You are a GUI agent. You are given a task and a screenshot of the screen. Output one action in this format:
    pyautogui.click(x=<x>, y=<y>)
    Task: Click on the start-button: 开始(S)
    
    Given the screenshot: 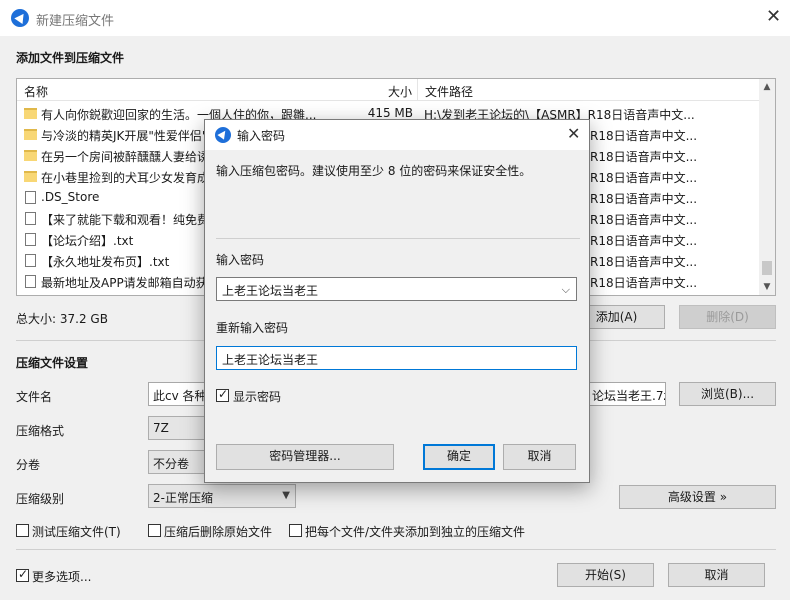 What is the action you would take?
    pyautogui.click(x=605, y=575)
    